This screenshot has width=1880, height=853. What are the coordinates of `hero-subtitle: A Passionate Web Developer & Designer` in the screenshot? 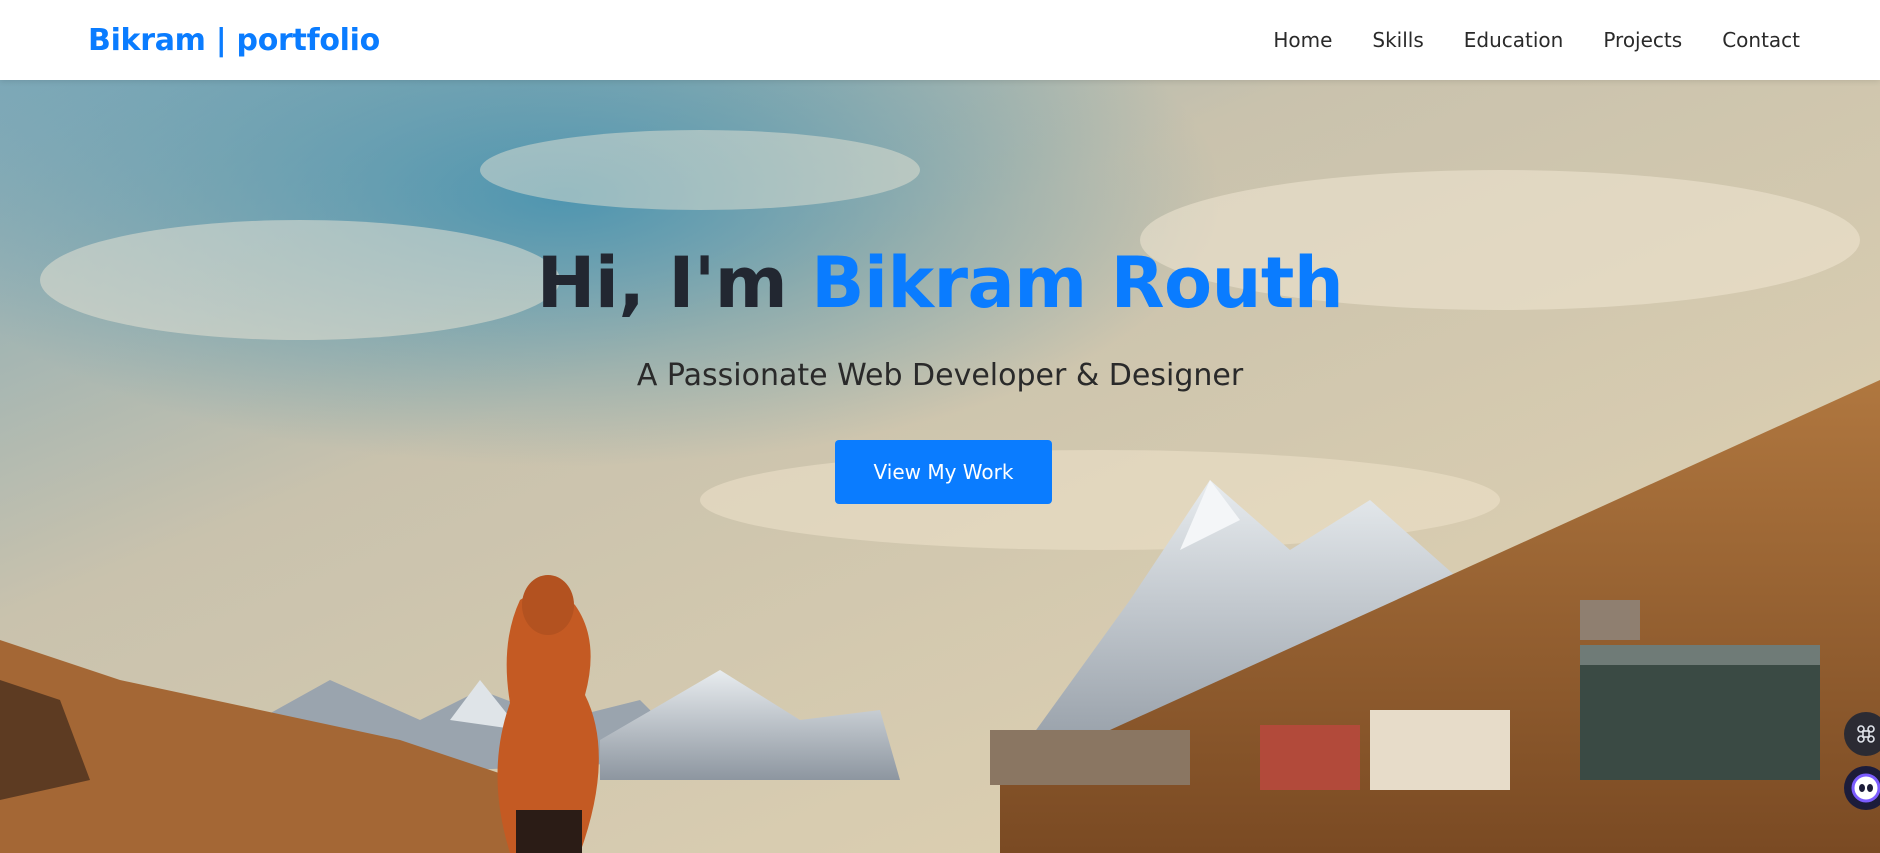 It's located at (940, 375).